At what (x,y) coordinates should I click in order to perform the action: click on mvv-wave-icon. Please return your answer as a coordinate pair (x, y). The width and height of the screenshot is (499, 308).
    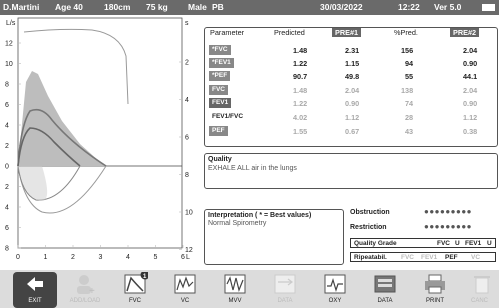
    Looking at the image, I should click on (235, 284).